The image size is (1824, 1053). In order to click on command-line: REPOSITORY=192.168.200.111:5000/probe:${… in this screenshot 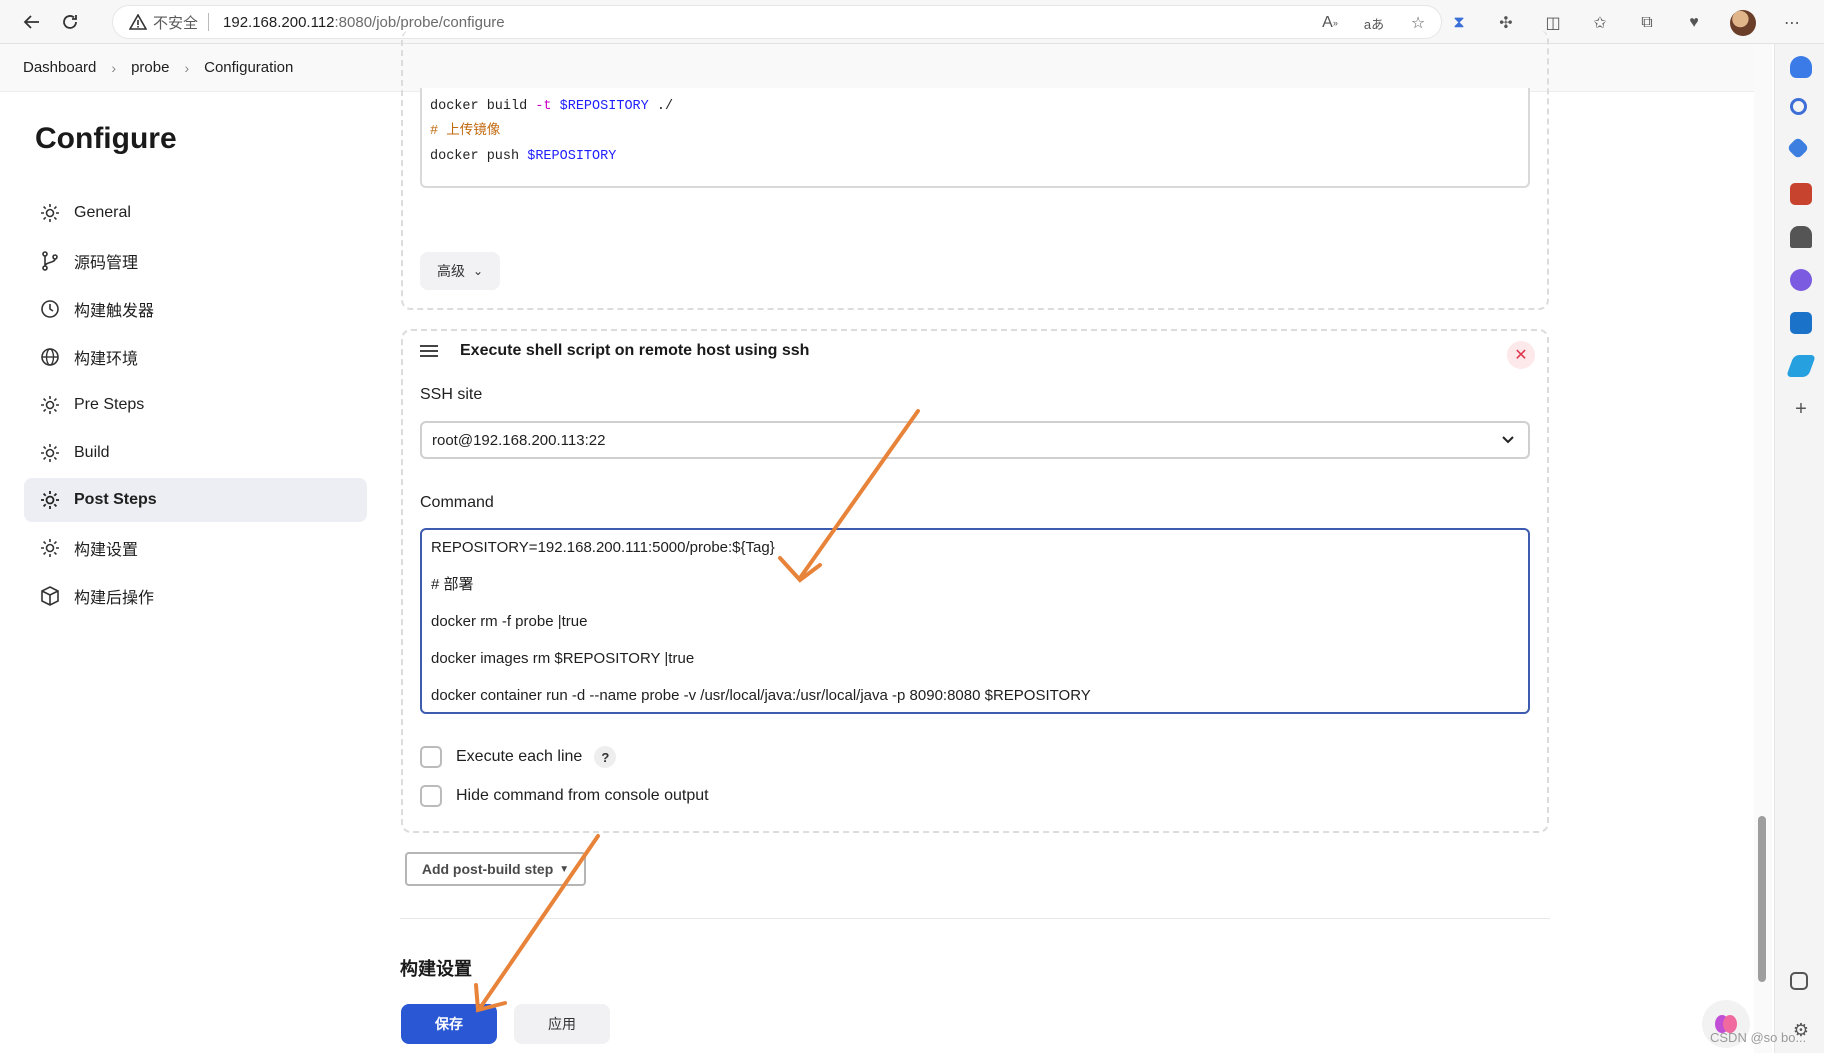, I will do `click(603, 547)`.